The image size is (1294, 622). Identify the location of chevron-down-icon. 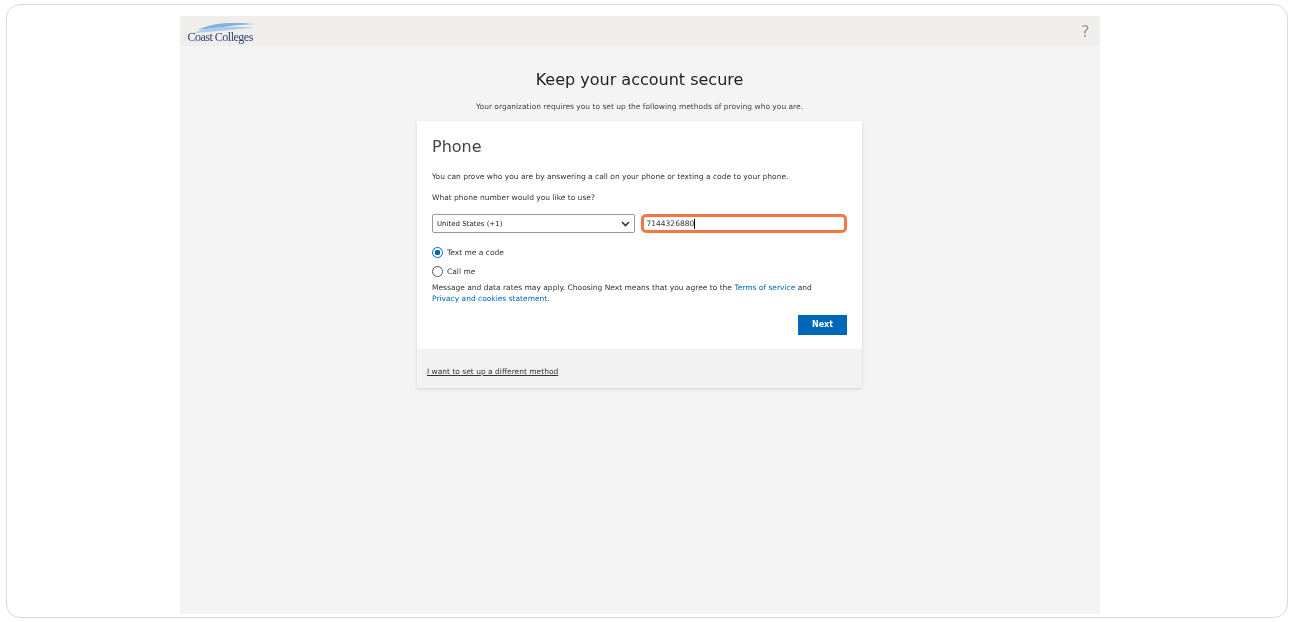
(625, 223).